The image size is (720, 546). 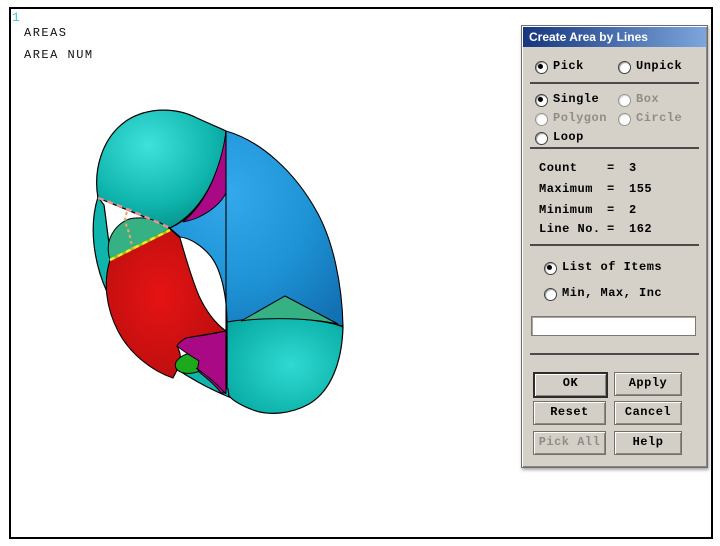 I want to click on loop-radio-label: Loop, so click(x=568, y=137).